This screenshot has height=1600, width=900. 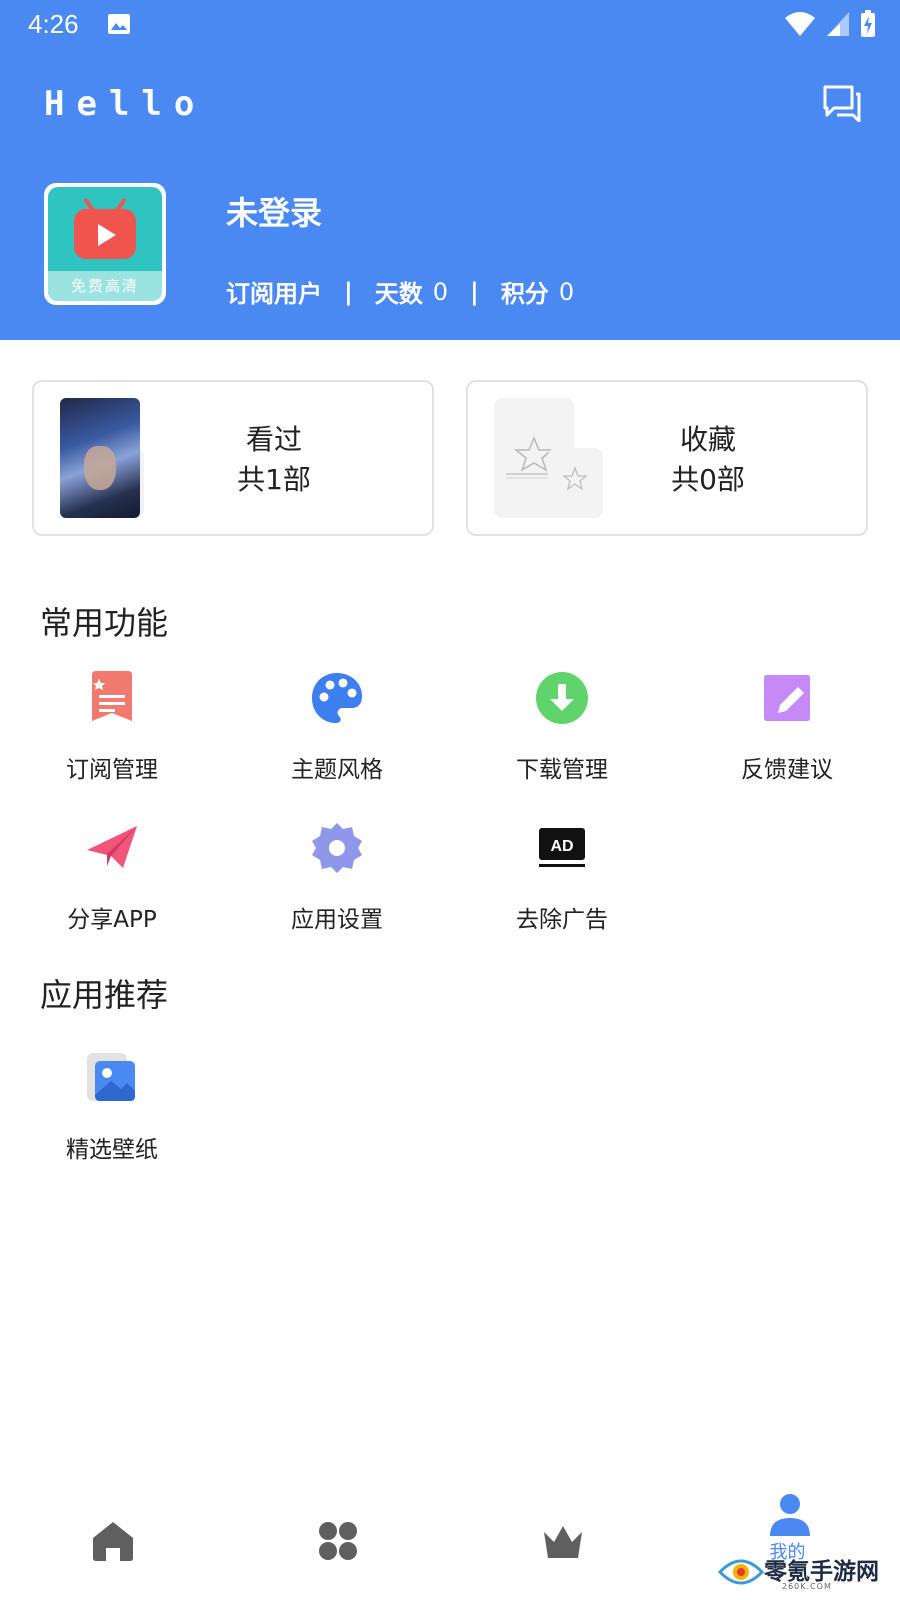 I want to click on status-icons, so click(x=830, y=24).